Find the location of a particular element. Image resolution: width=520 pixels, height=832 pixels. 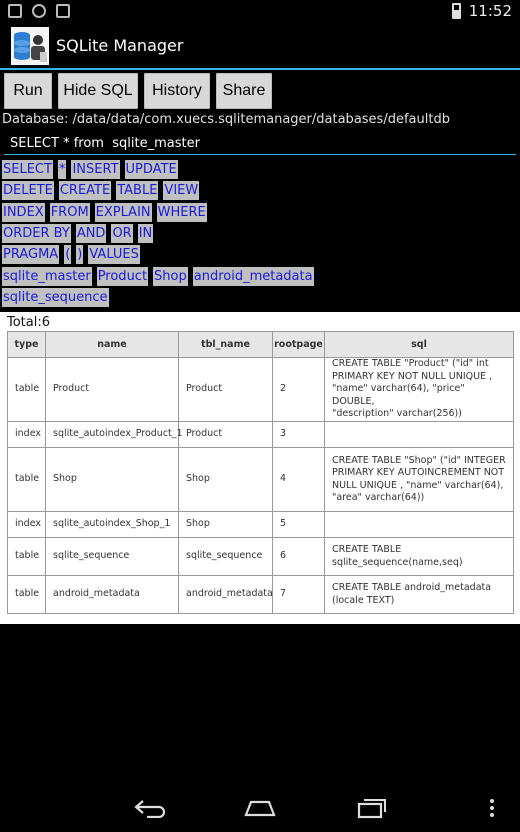

home-button is located at coordinates (260, 808).